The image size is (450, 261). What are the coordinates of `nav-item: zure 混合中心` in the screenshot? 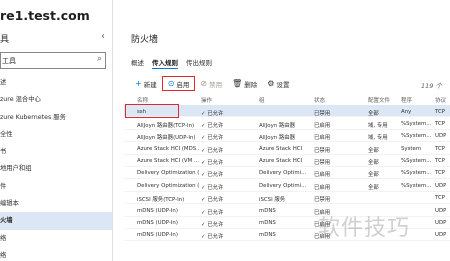 It's located at (56, 99).